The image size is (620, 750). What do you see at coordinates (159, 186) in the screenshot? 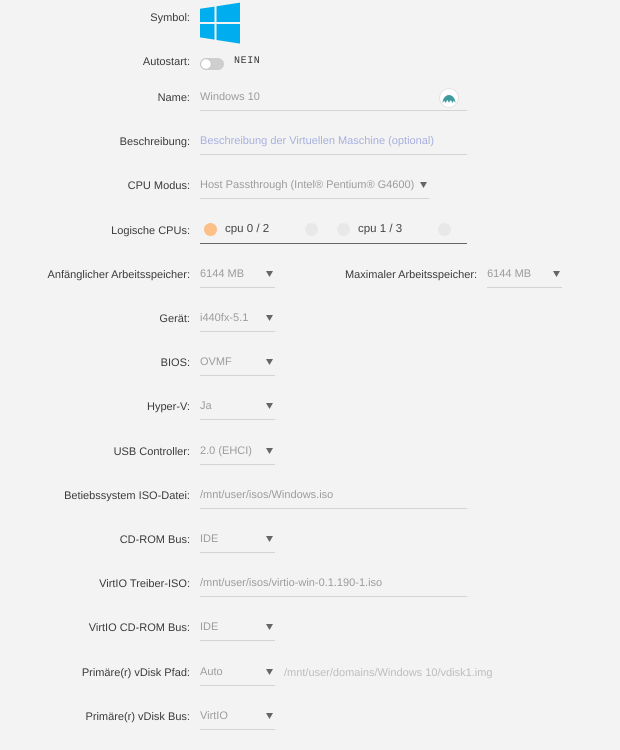
I see `field-label: CPU Modus:` at bounding box center [159, 186].